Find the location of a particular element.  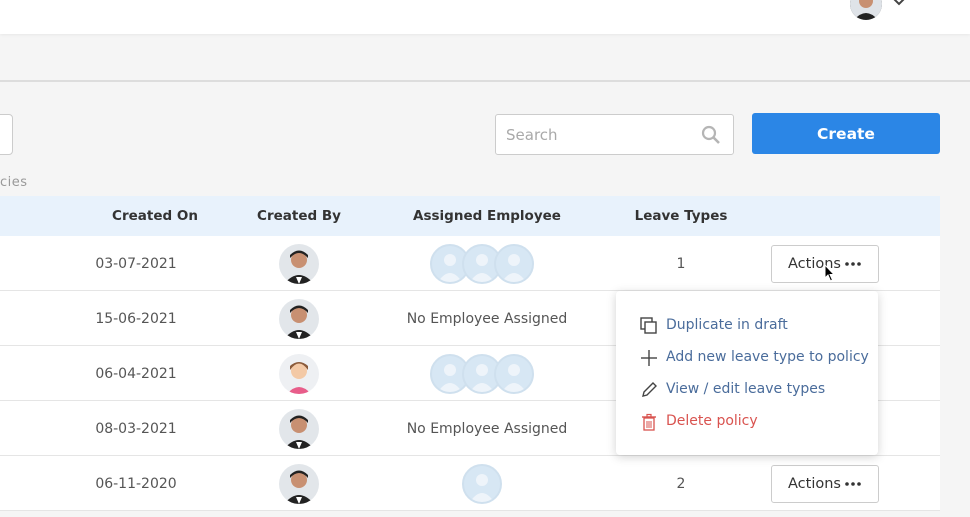

leave-types-count: 2 is located at coordinates (681, 484).